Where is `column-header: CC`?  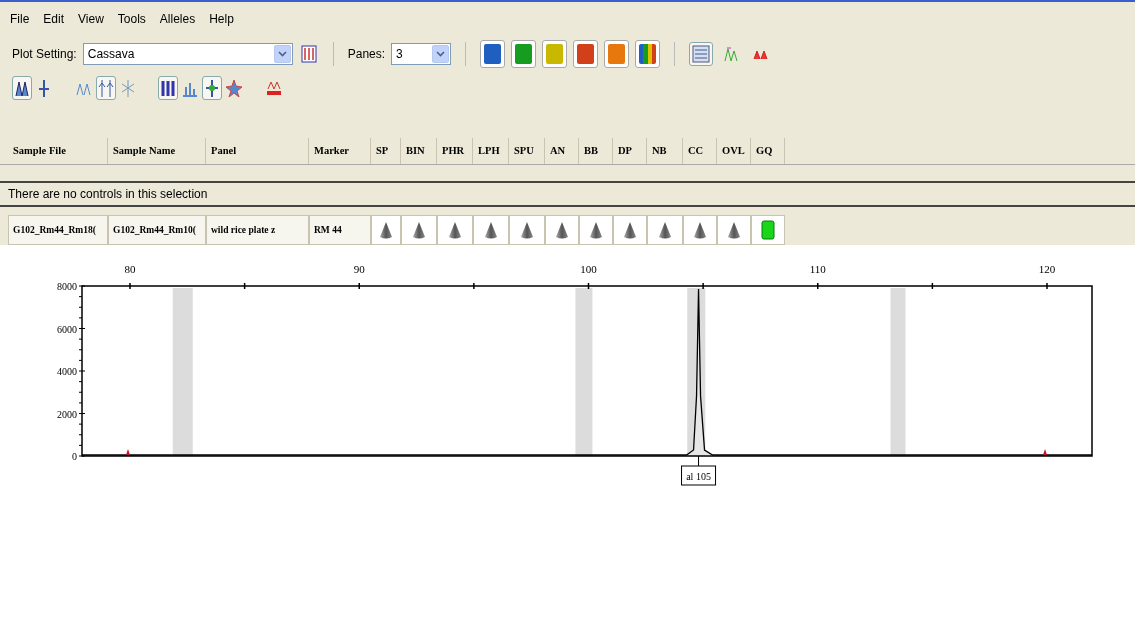 column-header: CC is located at coordinates (700, 151).